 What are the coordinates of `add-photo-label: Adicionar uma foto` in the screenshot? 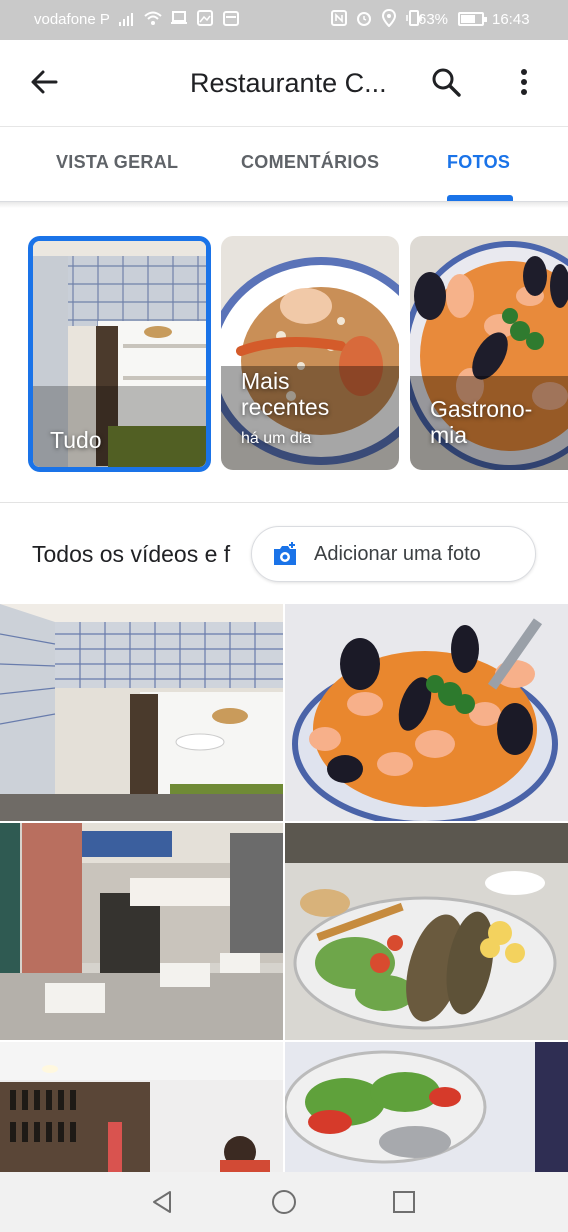 It's located at (397, 554).